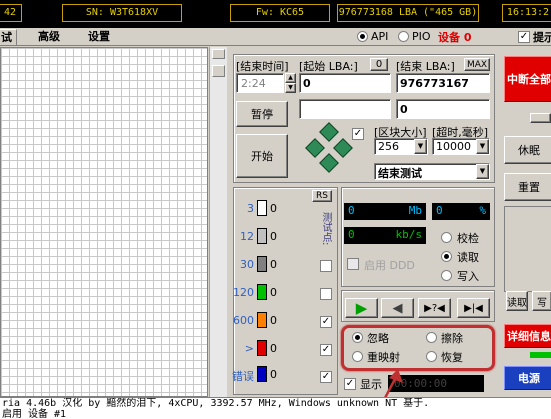 This screenshot has width=551, height=419. I want to click on end-lba-field: 976773167, so click(443, 83).